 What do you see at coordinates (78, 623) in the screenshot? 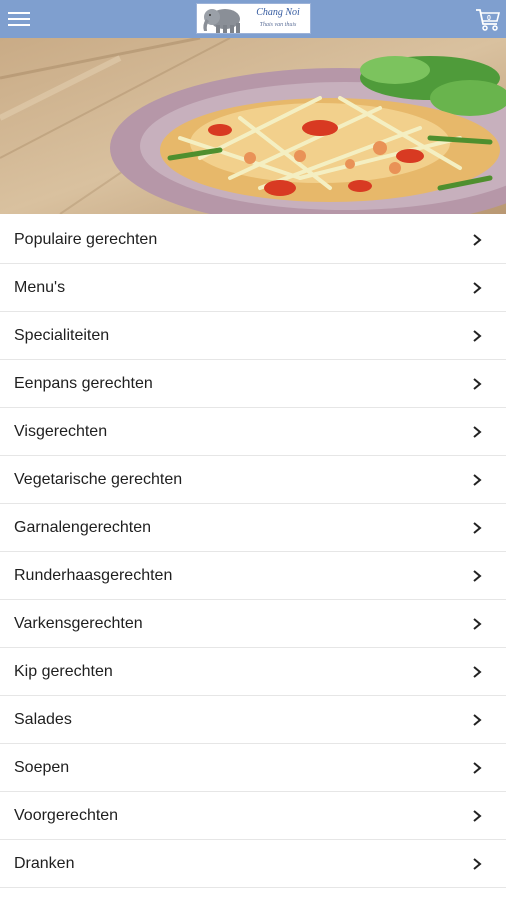
I see `category-label: Varkensgerechten` at bounding box center [78, 623].